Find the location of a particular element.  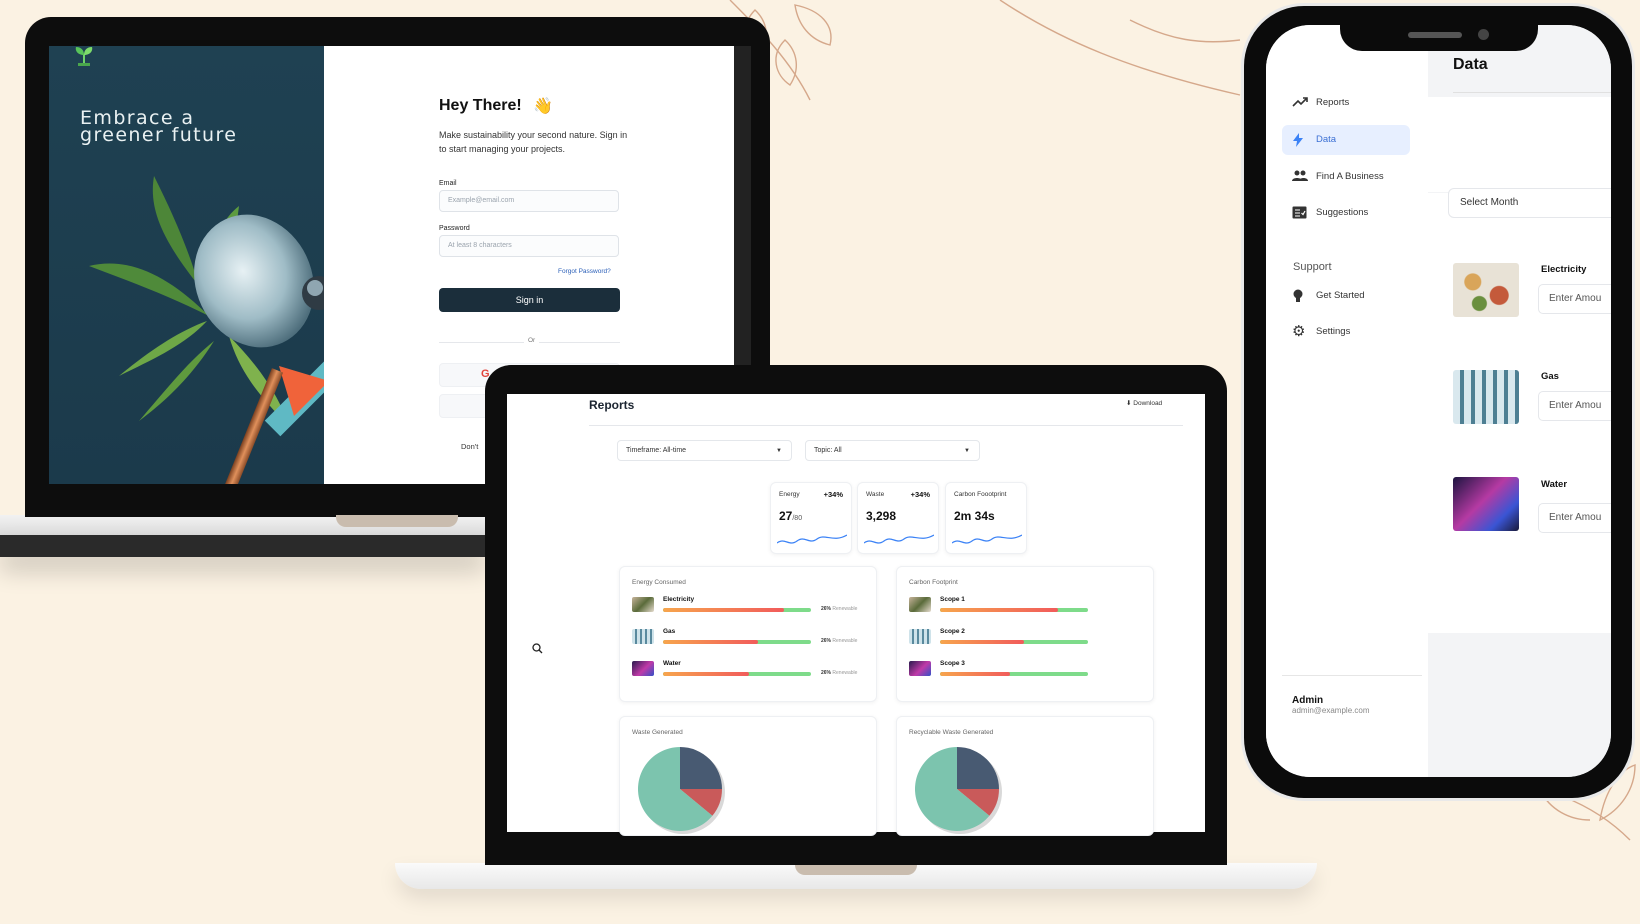

laptop1-hinge is located at coordinates (242, 546).